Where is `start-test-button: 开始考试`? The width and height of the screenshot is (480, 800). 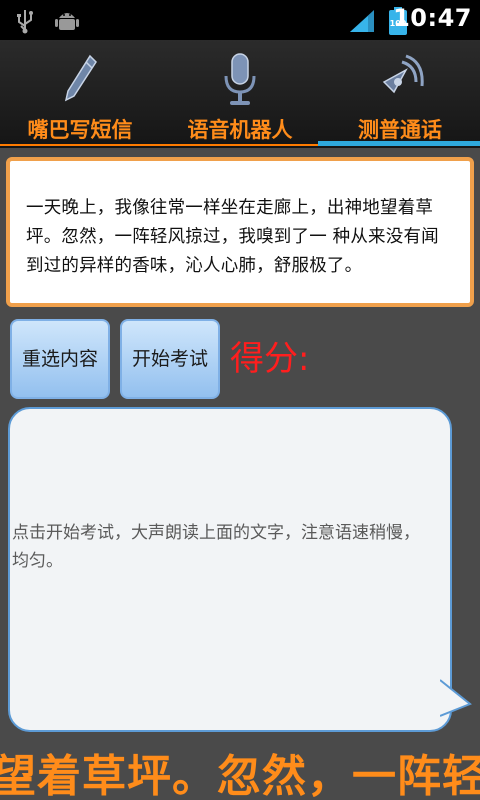 start-test-button: 开始考试 is located at coordinates (170, 359).